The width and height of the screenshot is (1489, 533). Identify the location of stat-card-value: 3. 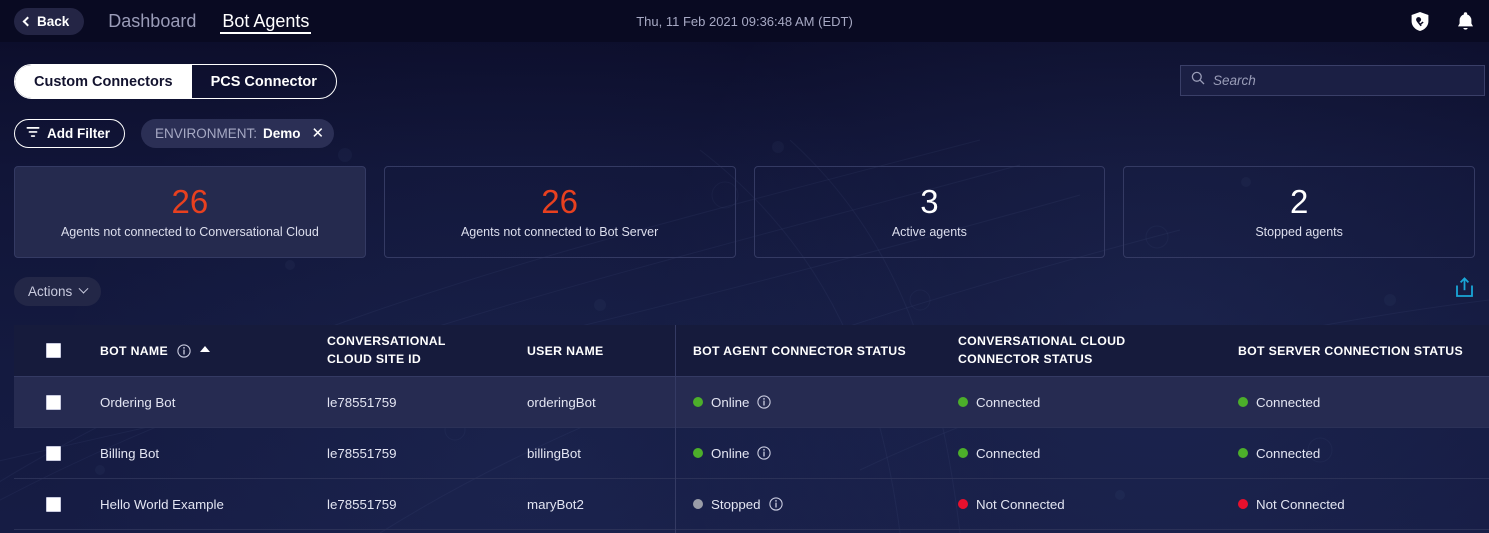
(929, 201).